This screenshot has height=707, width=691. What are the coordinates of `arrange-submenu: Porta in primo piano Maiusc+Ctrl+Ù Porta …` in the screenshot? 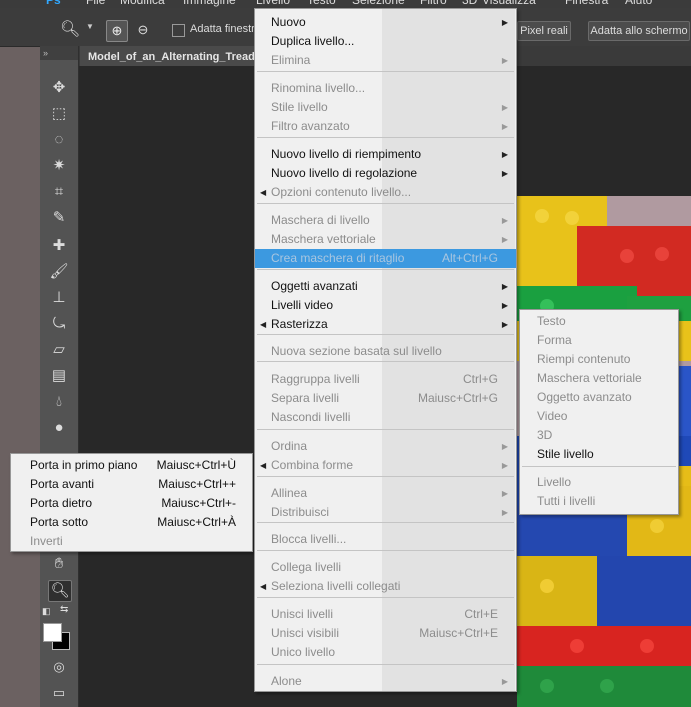 It's located at (131, 502).